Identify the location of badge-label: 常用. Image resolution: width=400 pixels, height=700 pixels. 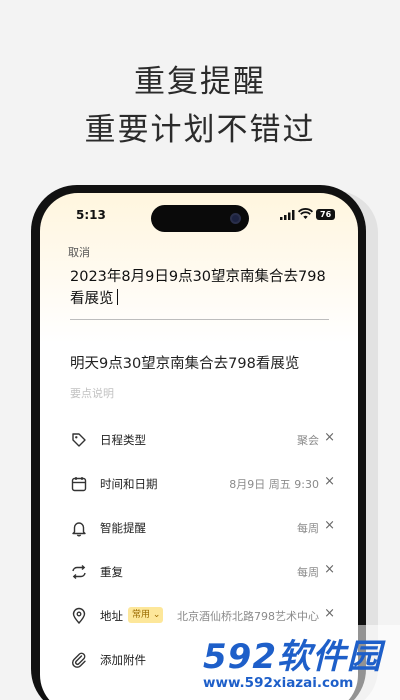
(141, 615).